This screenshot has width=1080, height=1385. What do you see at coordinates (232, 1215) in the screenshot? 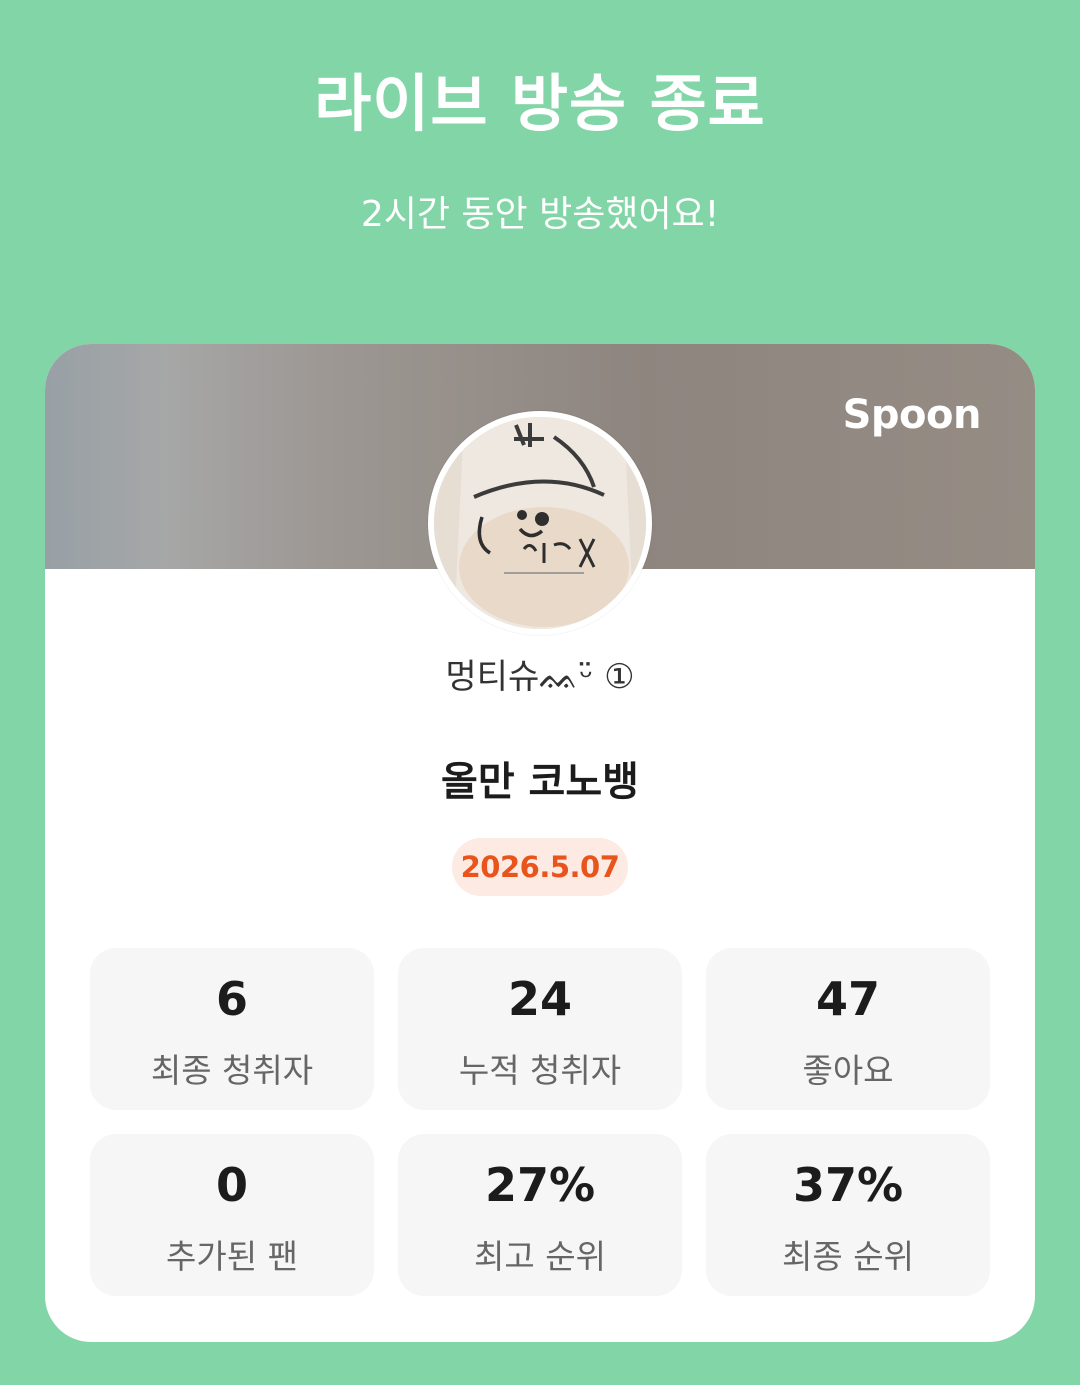
I see `stat-new-fans: 0 추가된 팬` at bounding box center [232, 1215].